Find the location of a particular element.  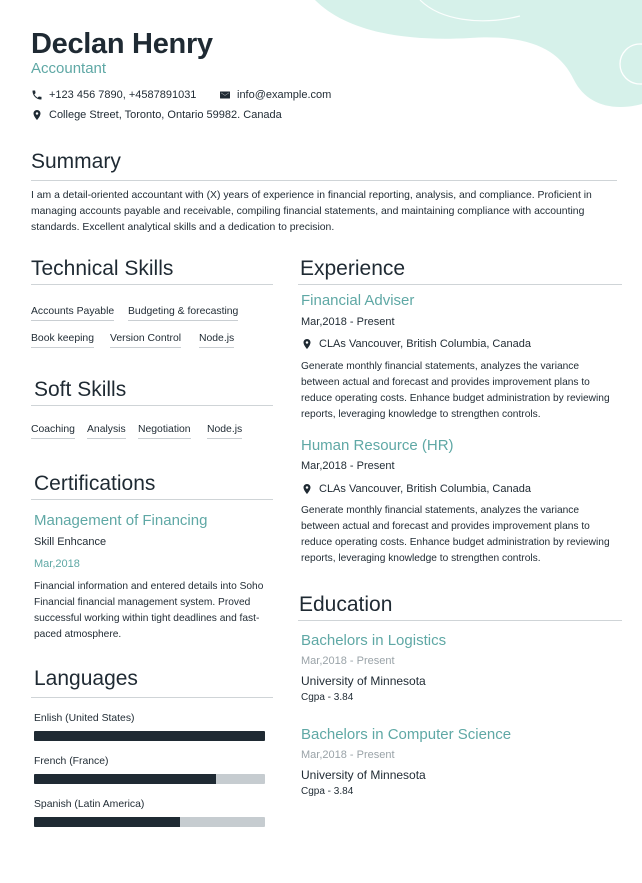

job-title: Financial Adviser is located at coordinates (358, 300).